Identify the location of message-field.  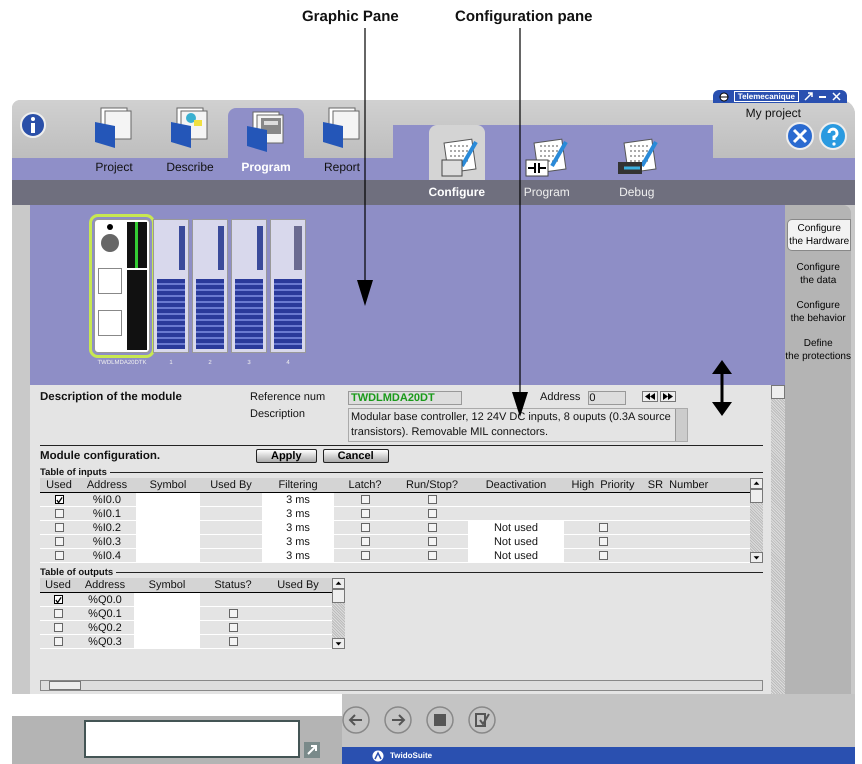
(192, 739).